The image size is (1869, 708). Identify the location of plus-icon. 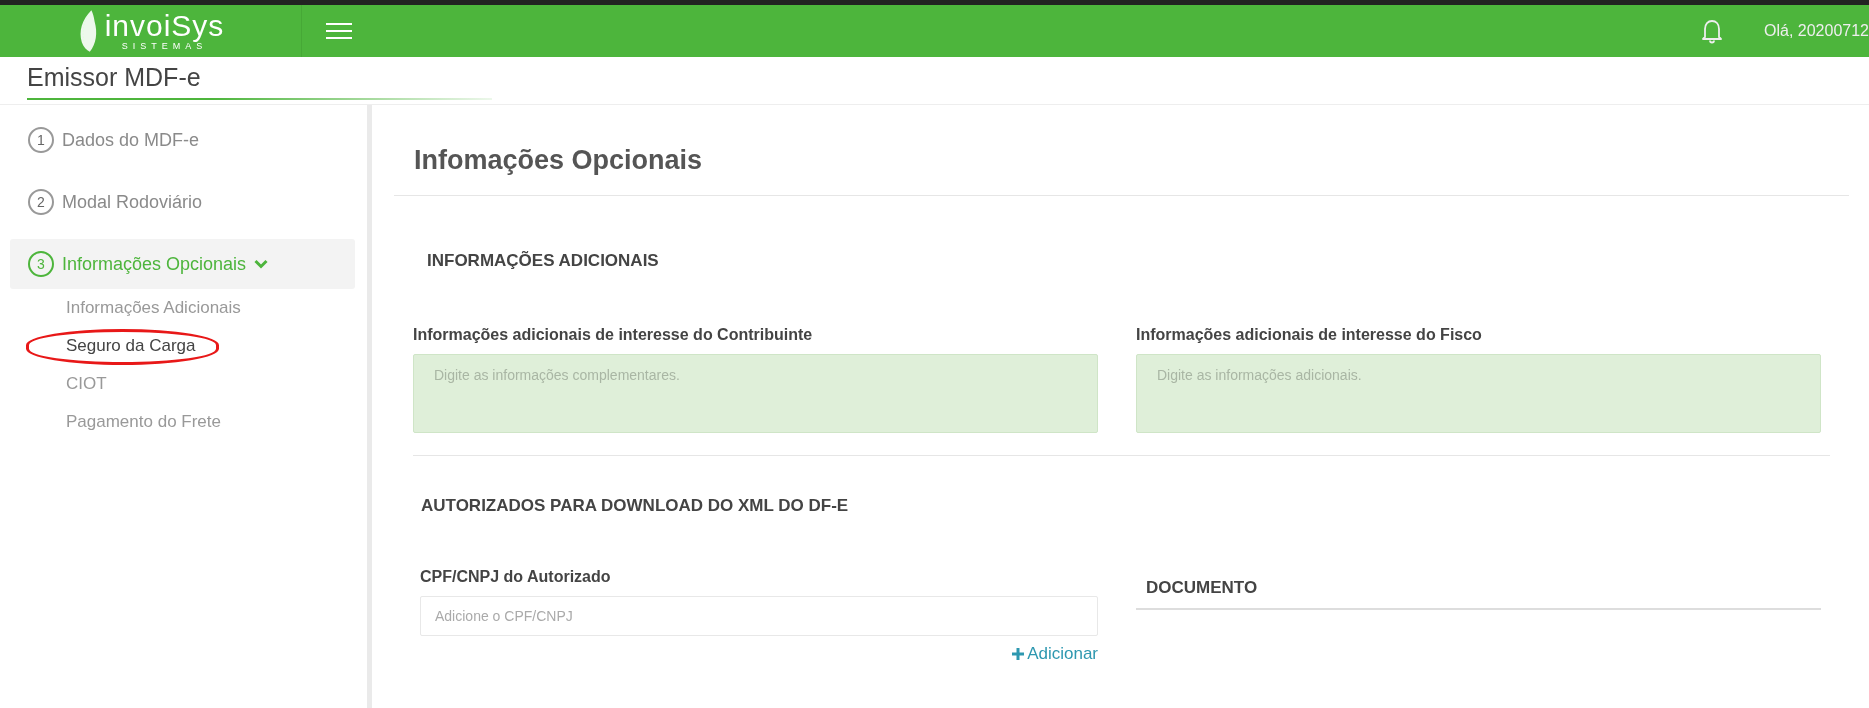
(1018, 654).